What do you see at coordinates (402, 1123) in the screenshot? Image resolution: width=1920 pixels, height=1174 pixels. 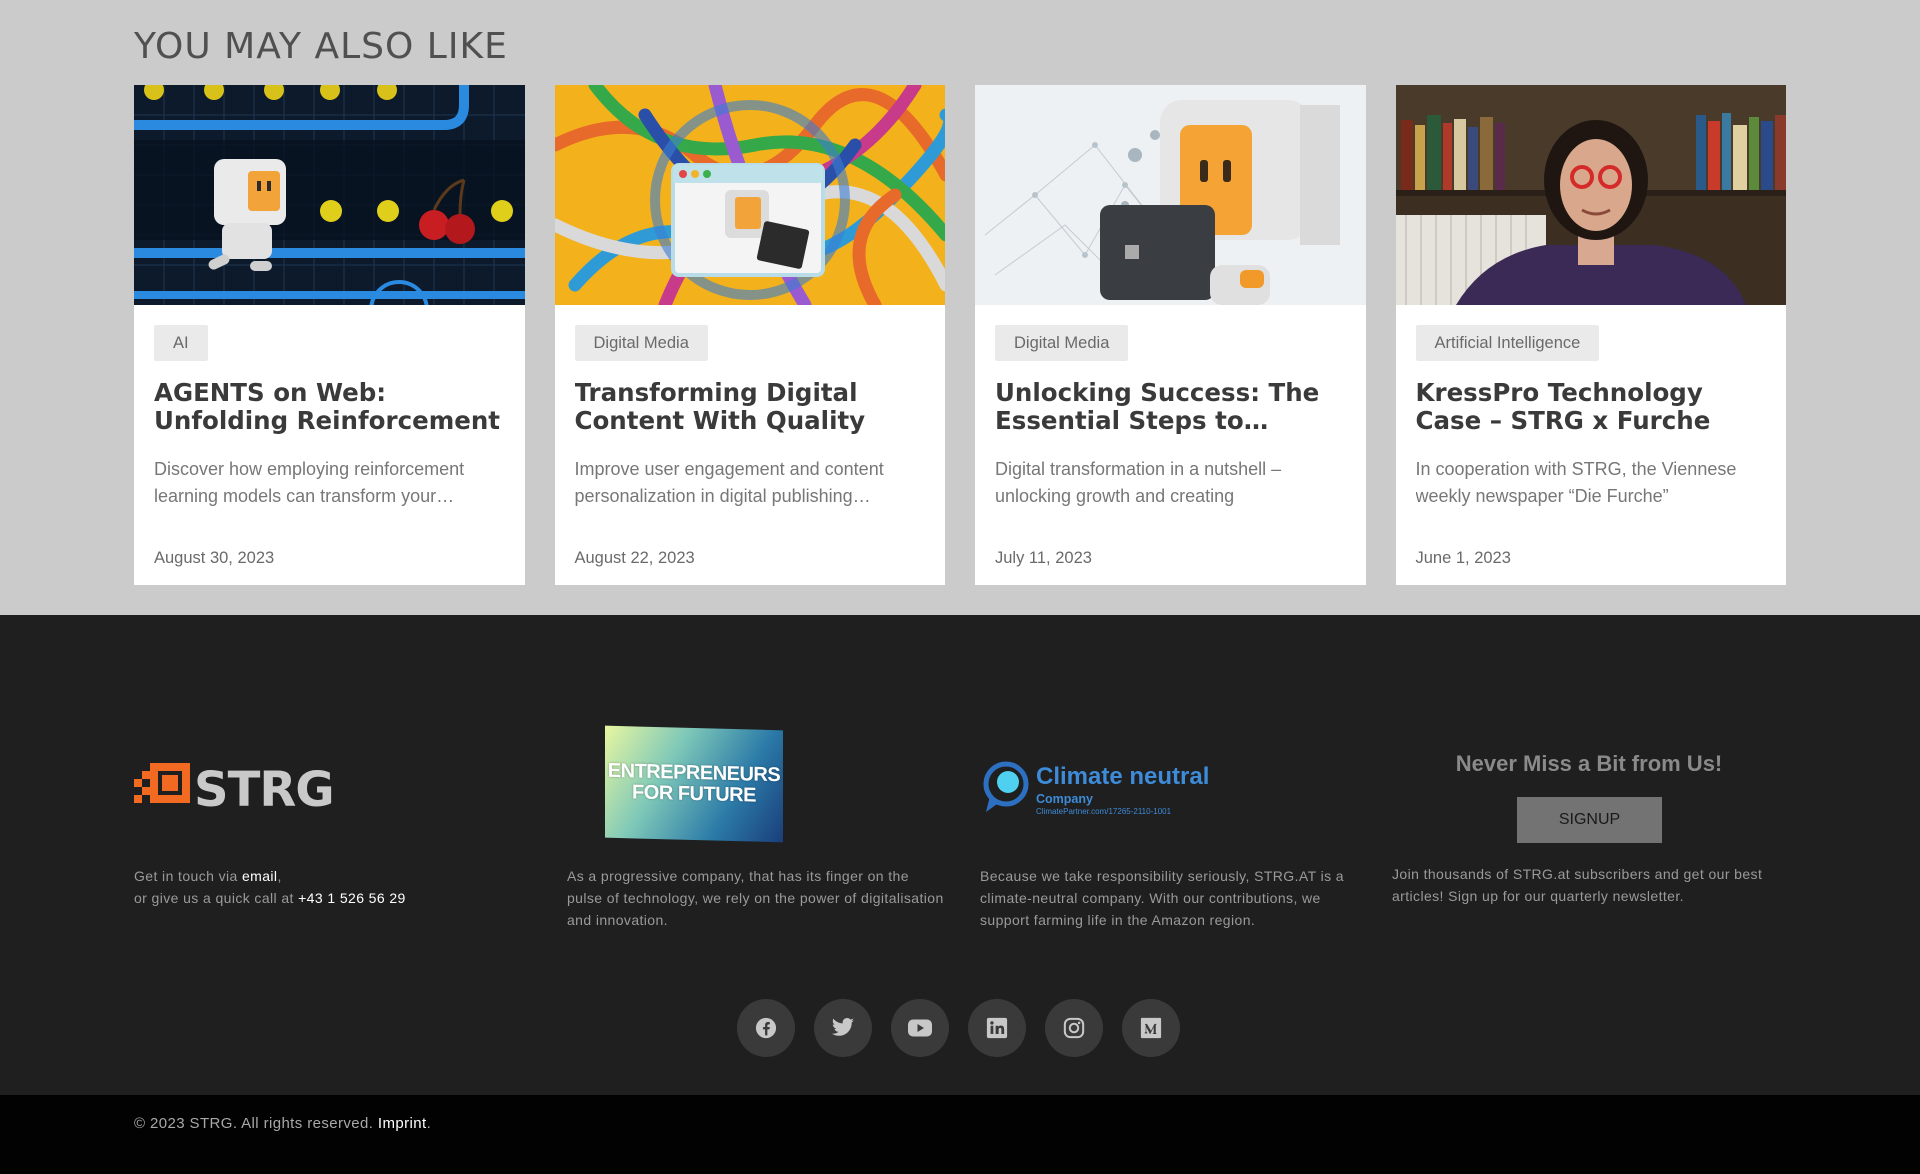 I see `imprint-link: Imprint` at bounding box center [402, 1123].